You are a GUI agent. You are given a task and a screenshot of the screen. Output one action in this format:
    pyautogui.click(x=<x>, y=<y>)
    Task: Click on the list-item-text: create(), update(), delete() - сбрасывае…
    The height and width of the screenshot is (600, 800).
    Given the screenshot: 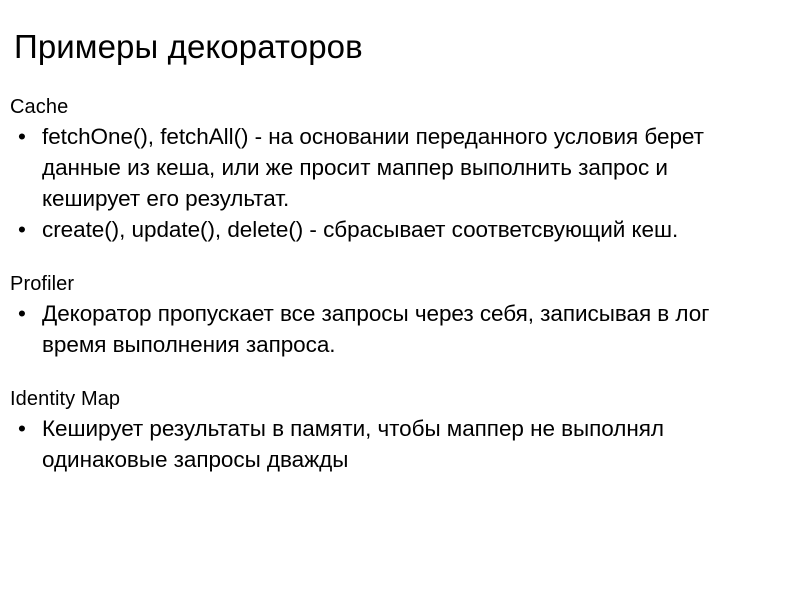 What is the action you would take?
    pyautogui.click(x=360, y=229)
    